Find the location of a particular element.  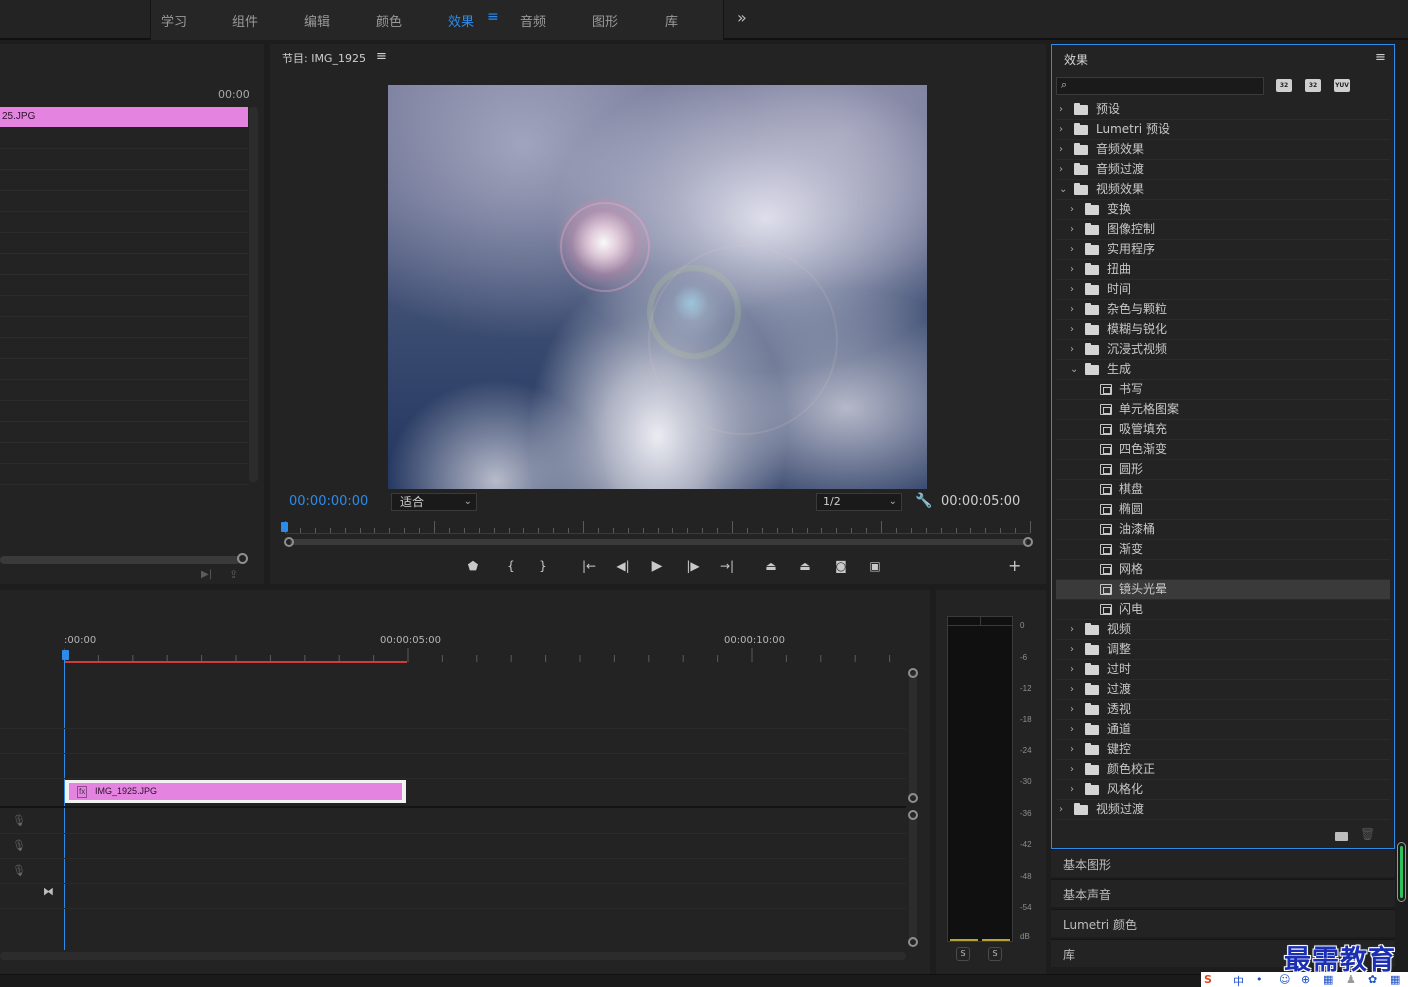

effect-item: 单元格图案 is located at coordinates (1223, 410).